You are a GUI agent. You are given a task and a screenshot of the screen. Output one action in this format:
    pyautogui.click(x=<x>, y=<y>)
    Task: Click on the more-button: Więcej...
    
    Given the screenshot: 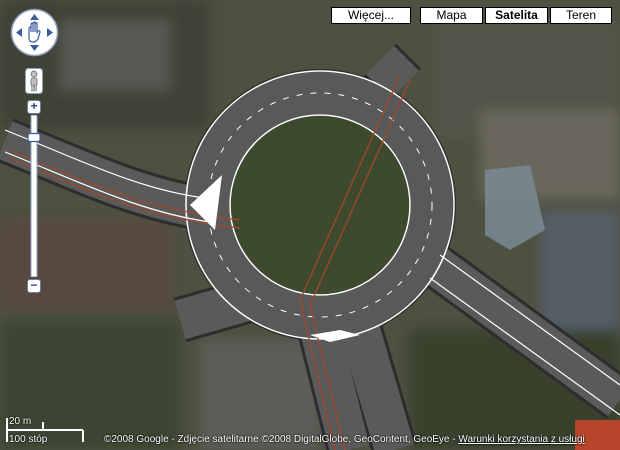 What is the action you would take?
    pyautogui.click(x=371, y=15)
    